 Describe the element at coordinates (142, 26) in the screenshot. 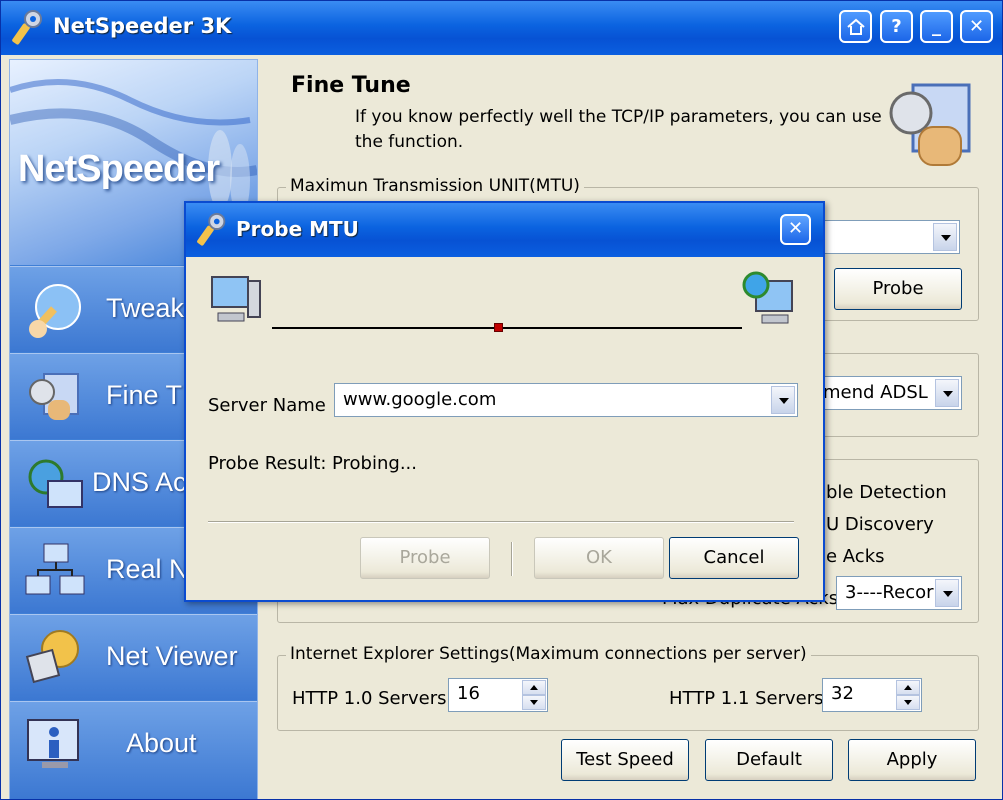

I see `window-title: NetSpeeder 3K` at that location.